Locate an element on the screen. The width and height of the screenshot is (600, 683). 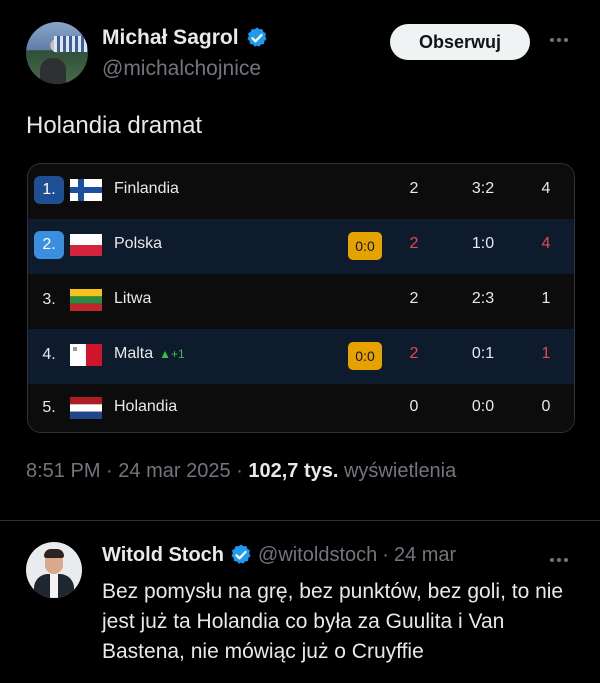
reply-handle: @witoldstoch is located at coordinates (317, 555).